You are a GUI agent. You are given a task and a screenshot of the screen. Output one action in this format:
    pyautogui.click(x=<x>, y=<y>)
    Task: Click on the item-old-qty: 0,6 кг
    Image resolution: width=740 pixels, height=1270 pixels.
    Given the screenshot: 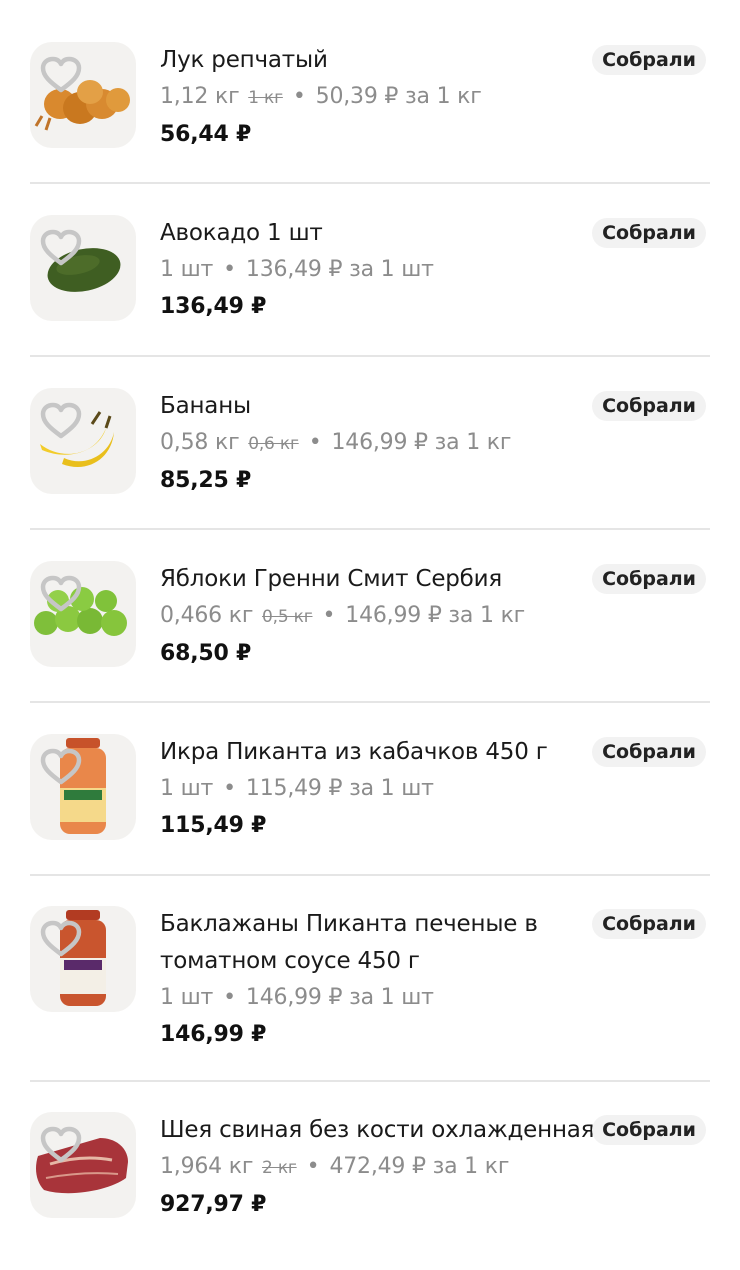 What is the action you would take?
    pyautogui.click(x=273, y=444)
    